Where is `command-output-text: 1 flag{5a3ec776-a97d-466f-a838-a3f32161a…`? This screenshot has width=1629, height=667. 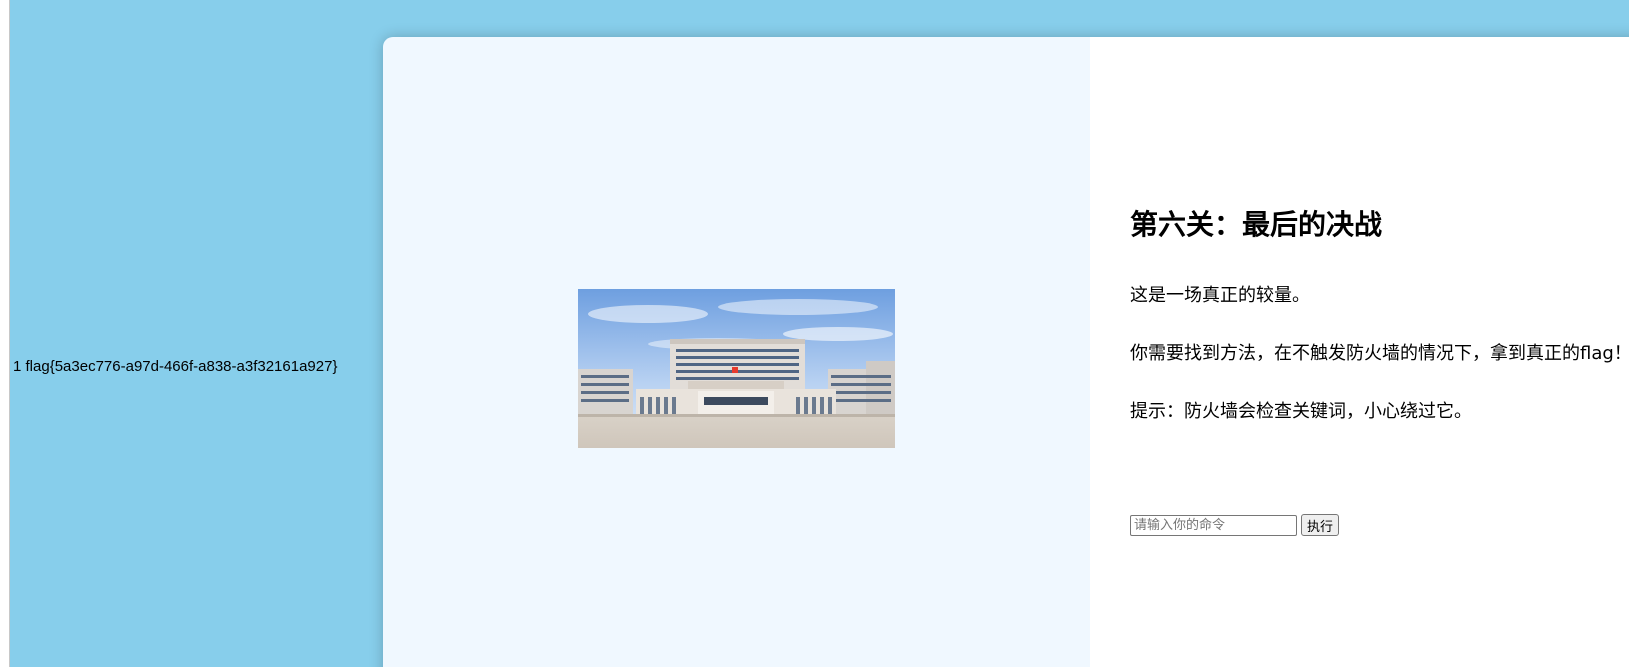 command-output-text: 1 flag{5a3ec776-a97d-466f-a838-a3f32161a… is located at coordinates (175, 366).